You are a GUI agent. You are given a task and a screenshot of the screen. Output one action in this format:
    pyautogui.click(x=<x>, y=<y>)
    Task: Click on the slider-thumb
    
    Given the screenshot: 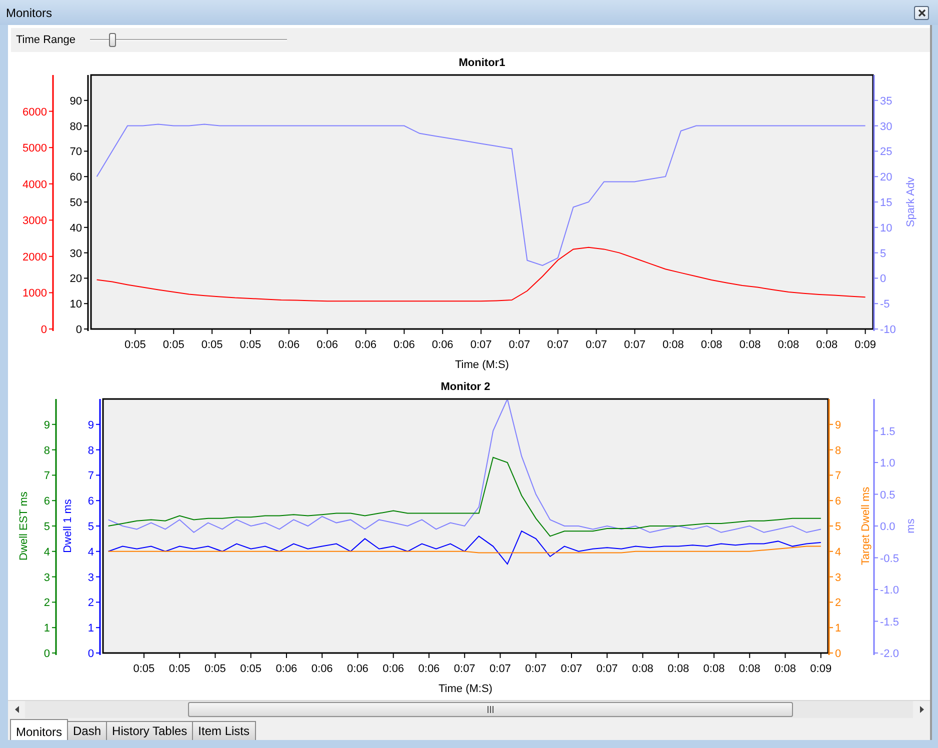 What is the action you would take?
    pyautogui.click(x=112, y=40)
    